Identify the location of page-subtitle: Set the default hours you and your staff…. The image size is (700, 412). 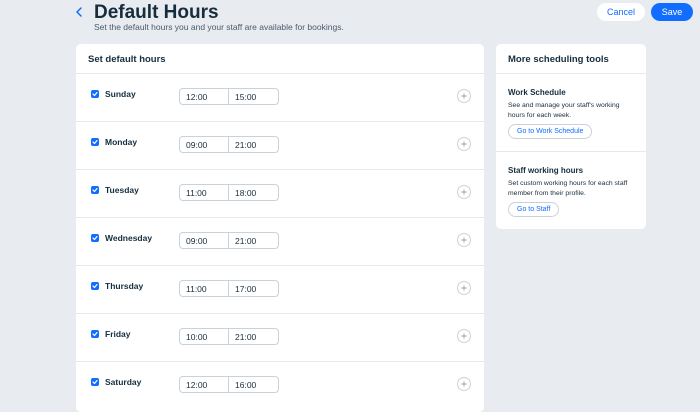
(219, 27).